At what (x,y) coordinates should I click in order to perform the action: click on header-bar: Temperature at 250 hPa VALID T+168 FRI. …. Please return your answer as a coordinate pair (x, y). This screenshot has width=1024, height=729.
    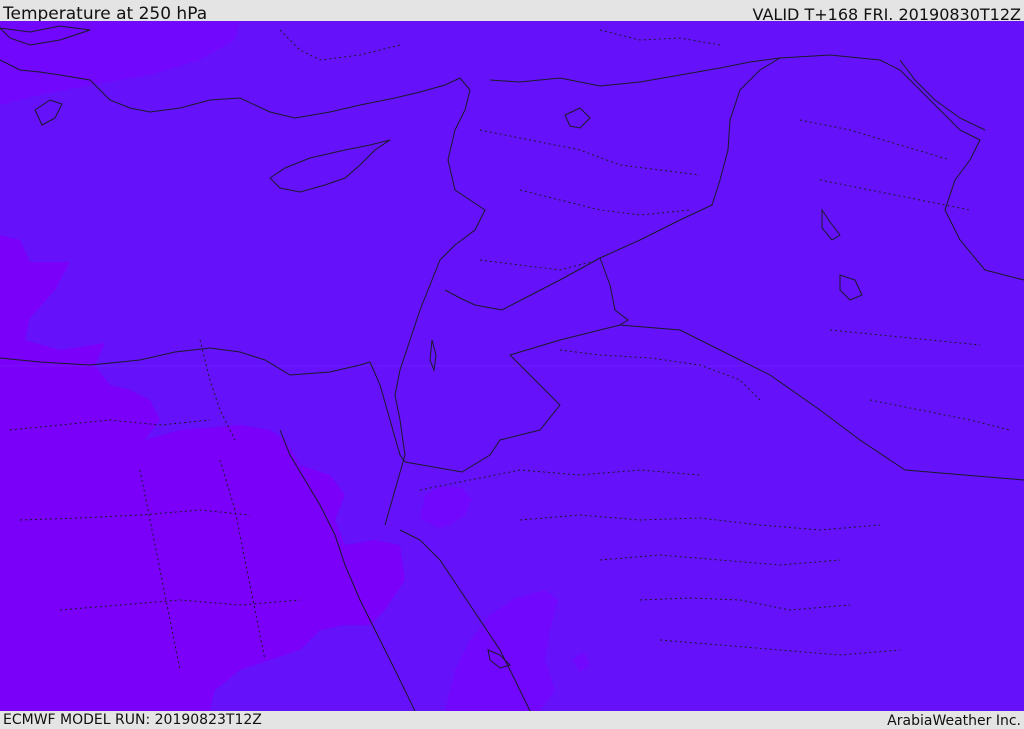
    Looking at the image, I should click on (512, 12).